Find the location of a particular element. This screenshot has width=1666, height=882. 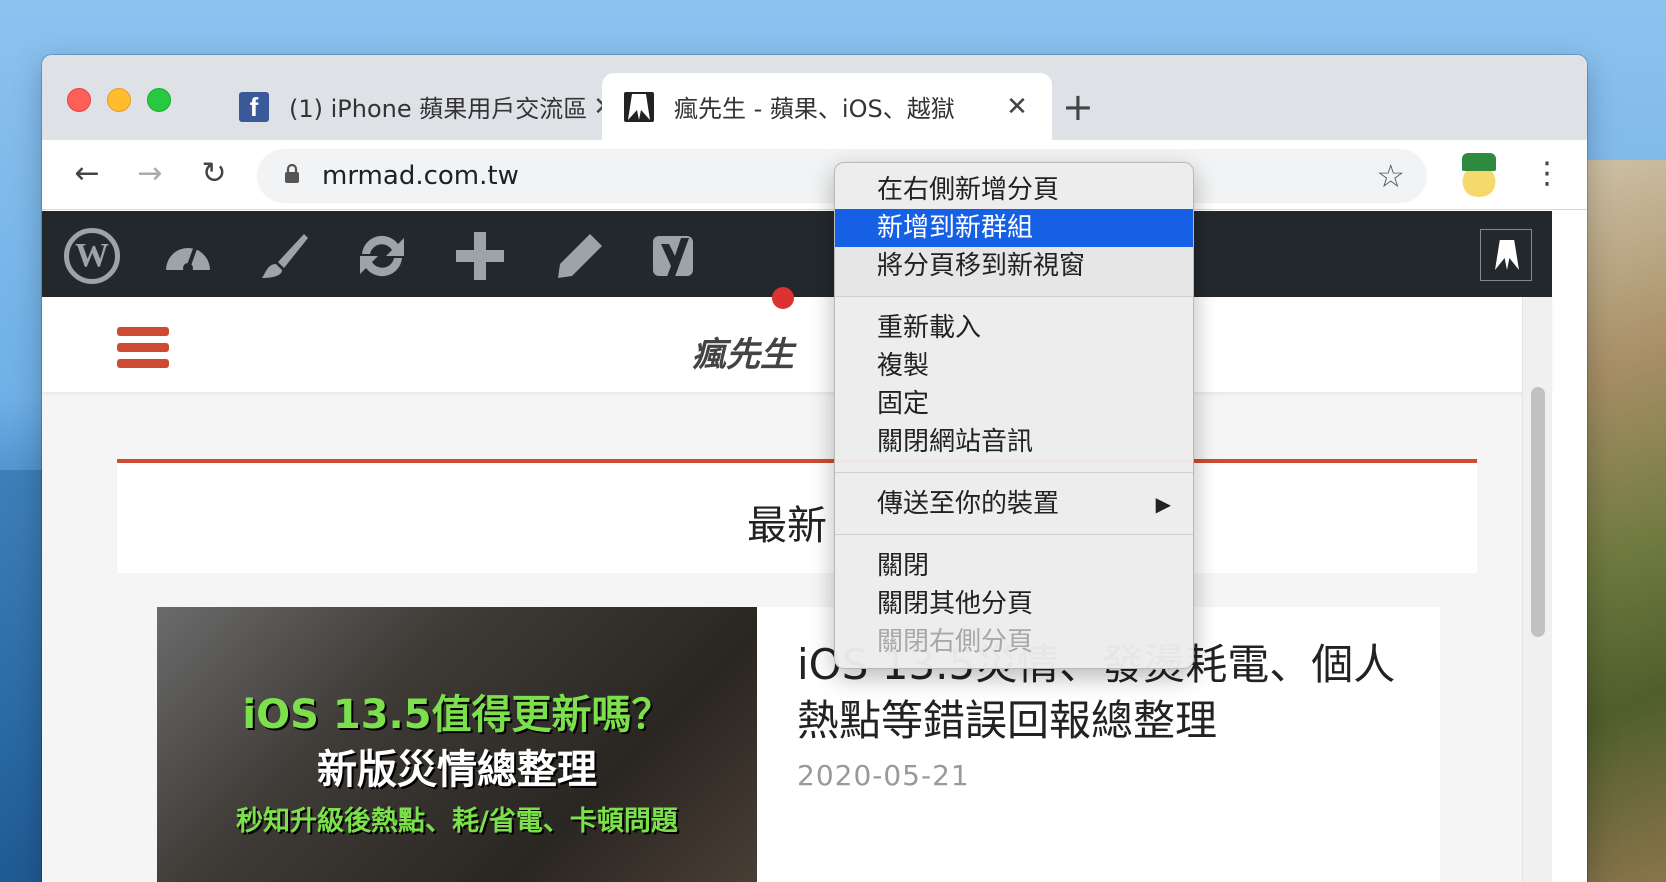

mrmad-icon is located at coordinates (639, 106).